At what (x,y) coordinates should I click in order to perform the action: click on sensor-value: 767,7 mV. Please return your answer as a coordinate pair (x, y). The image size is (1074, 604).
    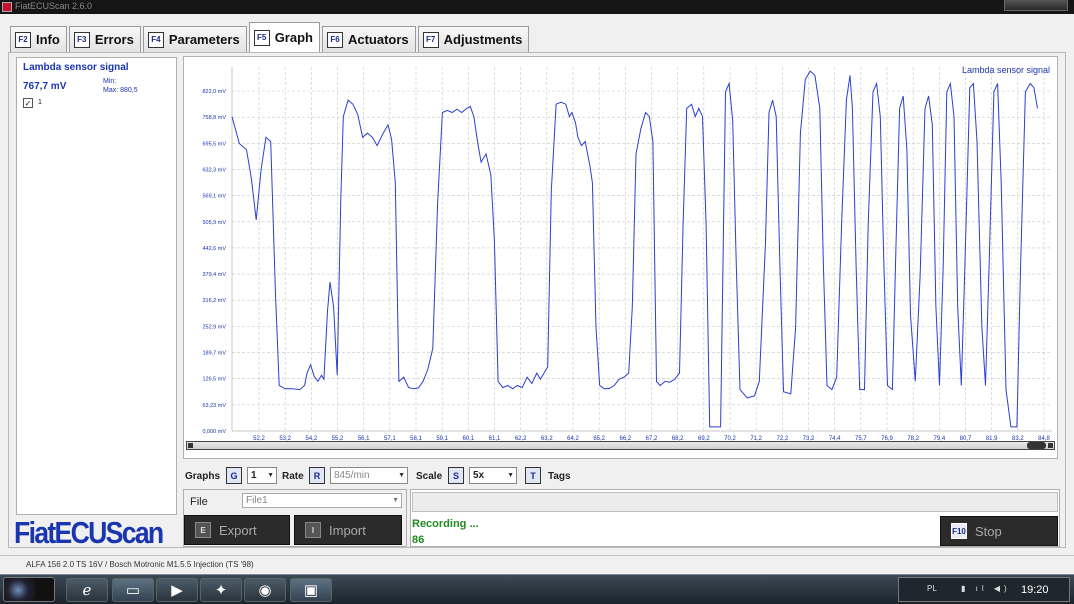
    Looking at the image, I should click on (45, 86).